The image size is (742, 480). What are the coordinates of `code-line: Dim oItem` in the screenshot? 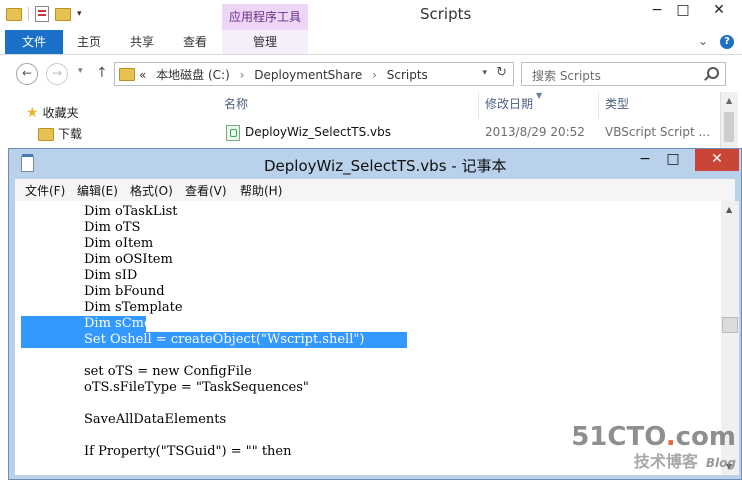 It's located at (365, 244).